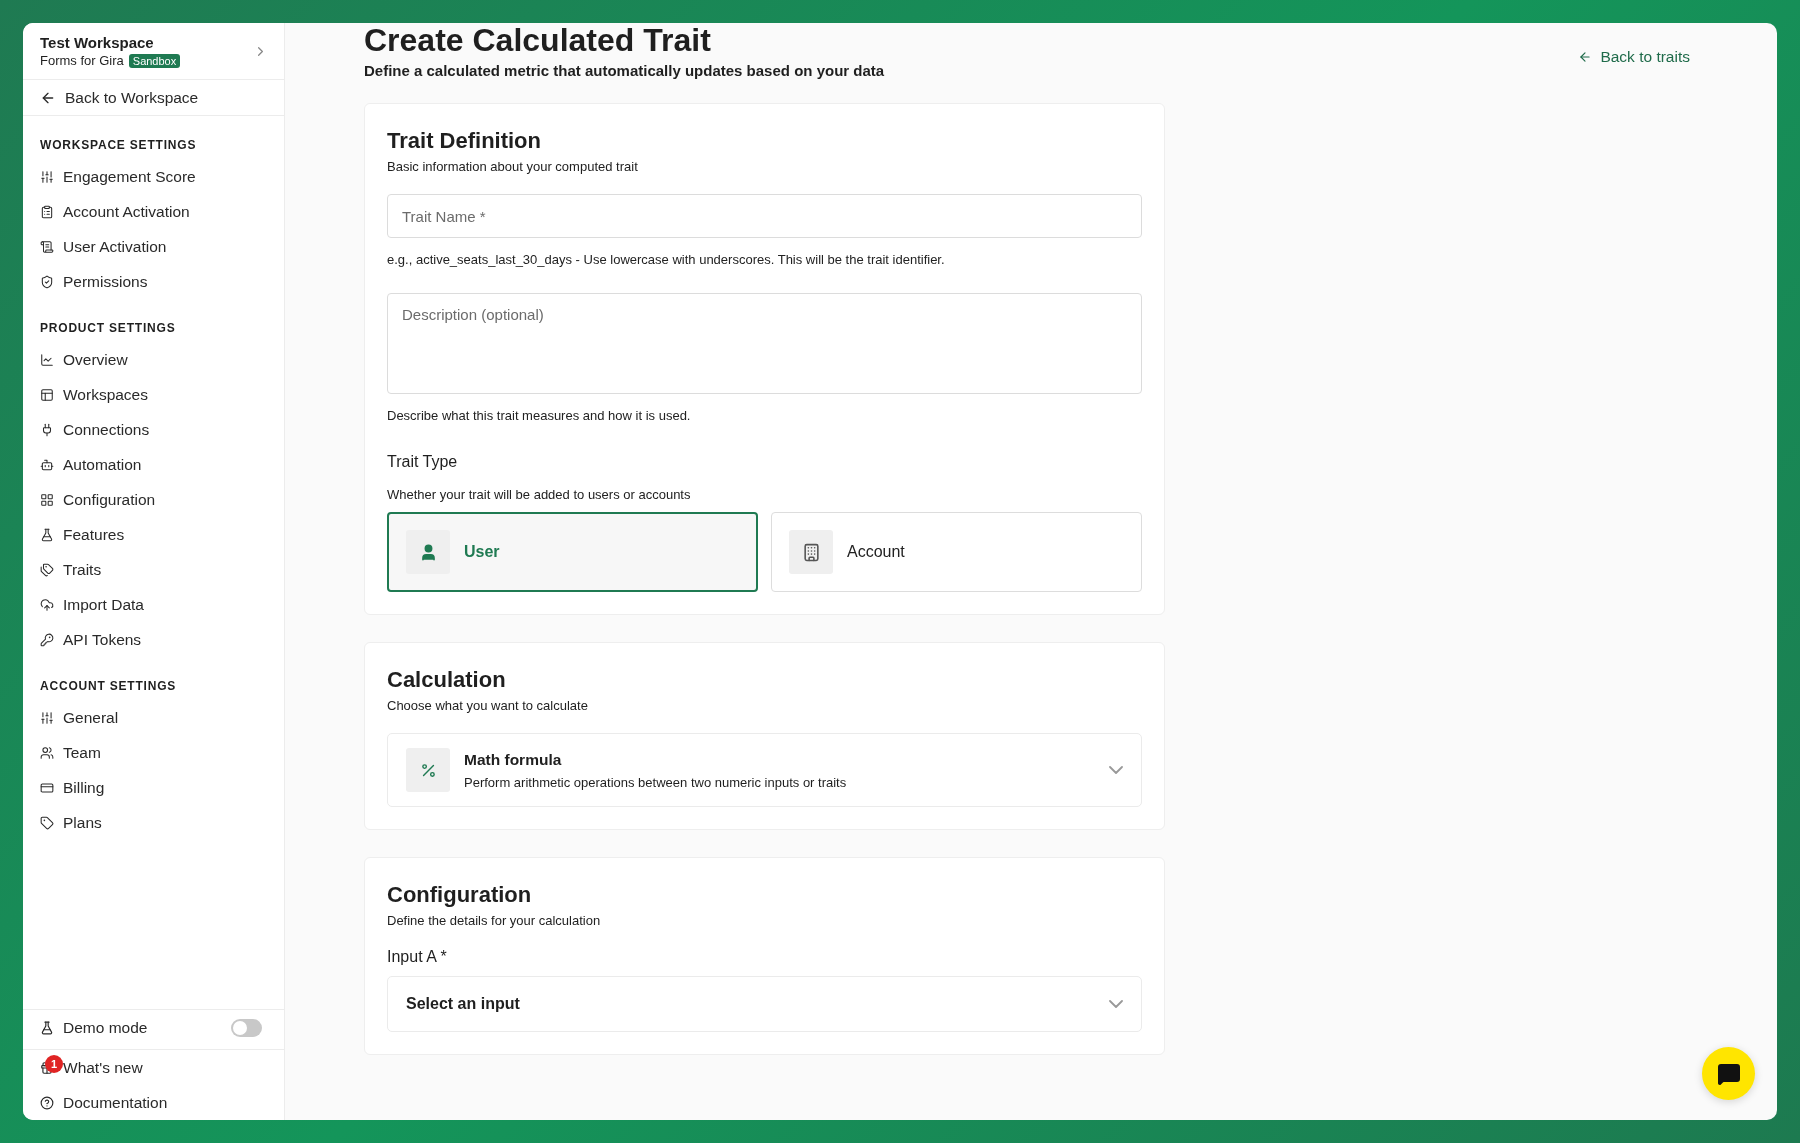 The image size is (1800, 1143). I want to click on page-subtitle: Define a calculated metric that automatically updates based on your data, so click(625, 71).